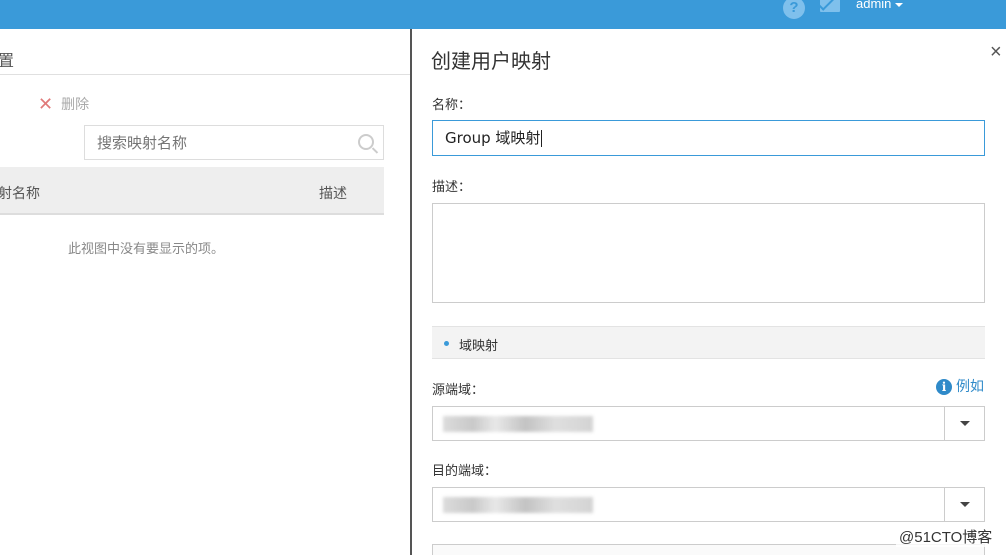  Describe the element at coordinates (465, 470) in the screenshot. I see `target-domain-label: 目的端域：` at that location.